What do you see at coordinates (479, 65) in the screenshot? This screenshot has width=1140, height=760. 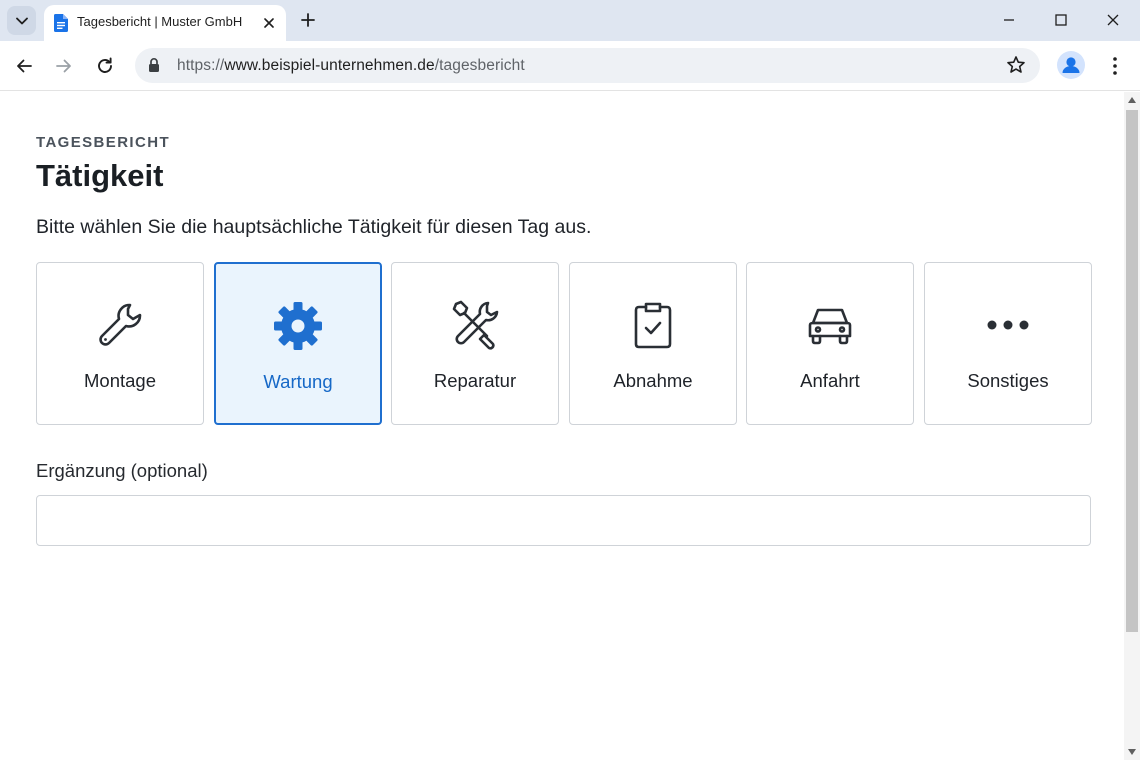 I see `url-path: /tagesbericht` at bounding box center [479, 65].